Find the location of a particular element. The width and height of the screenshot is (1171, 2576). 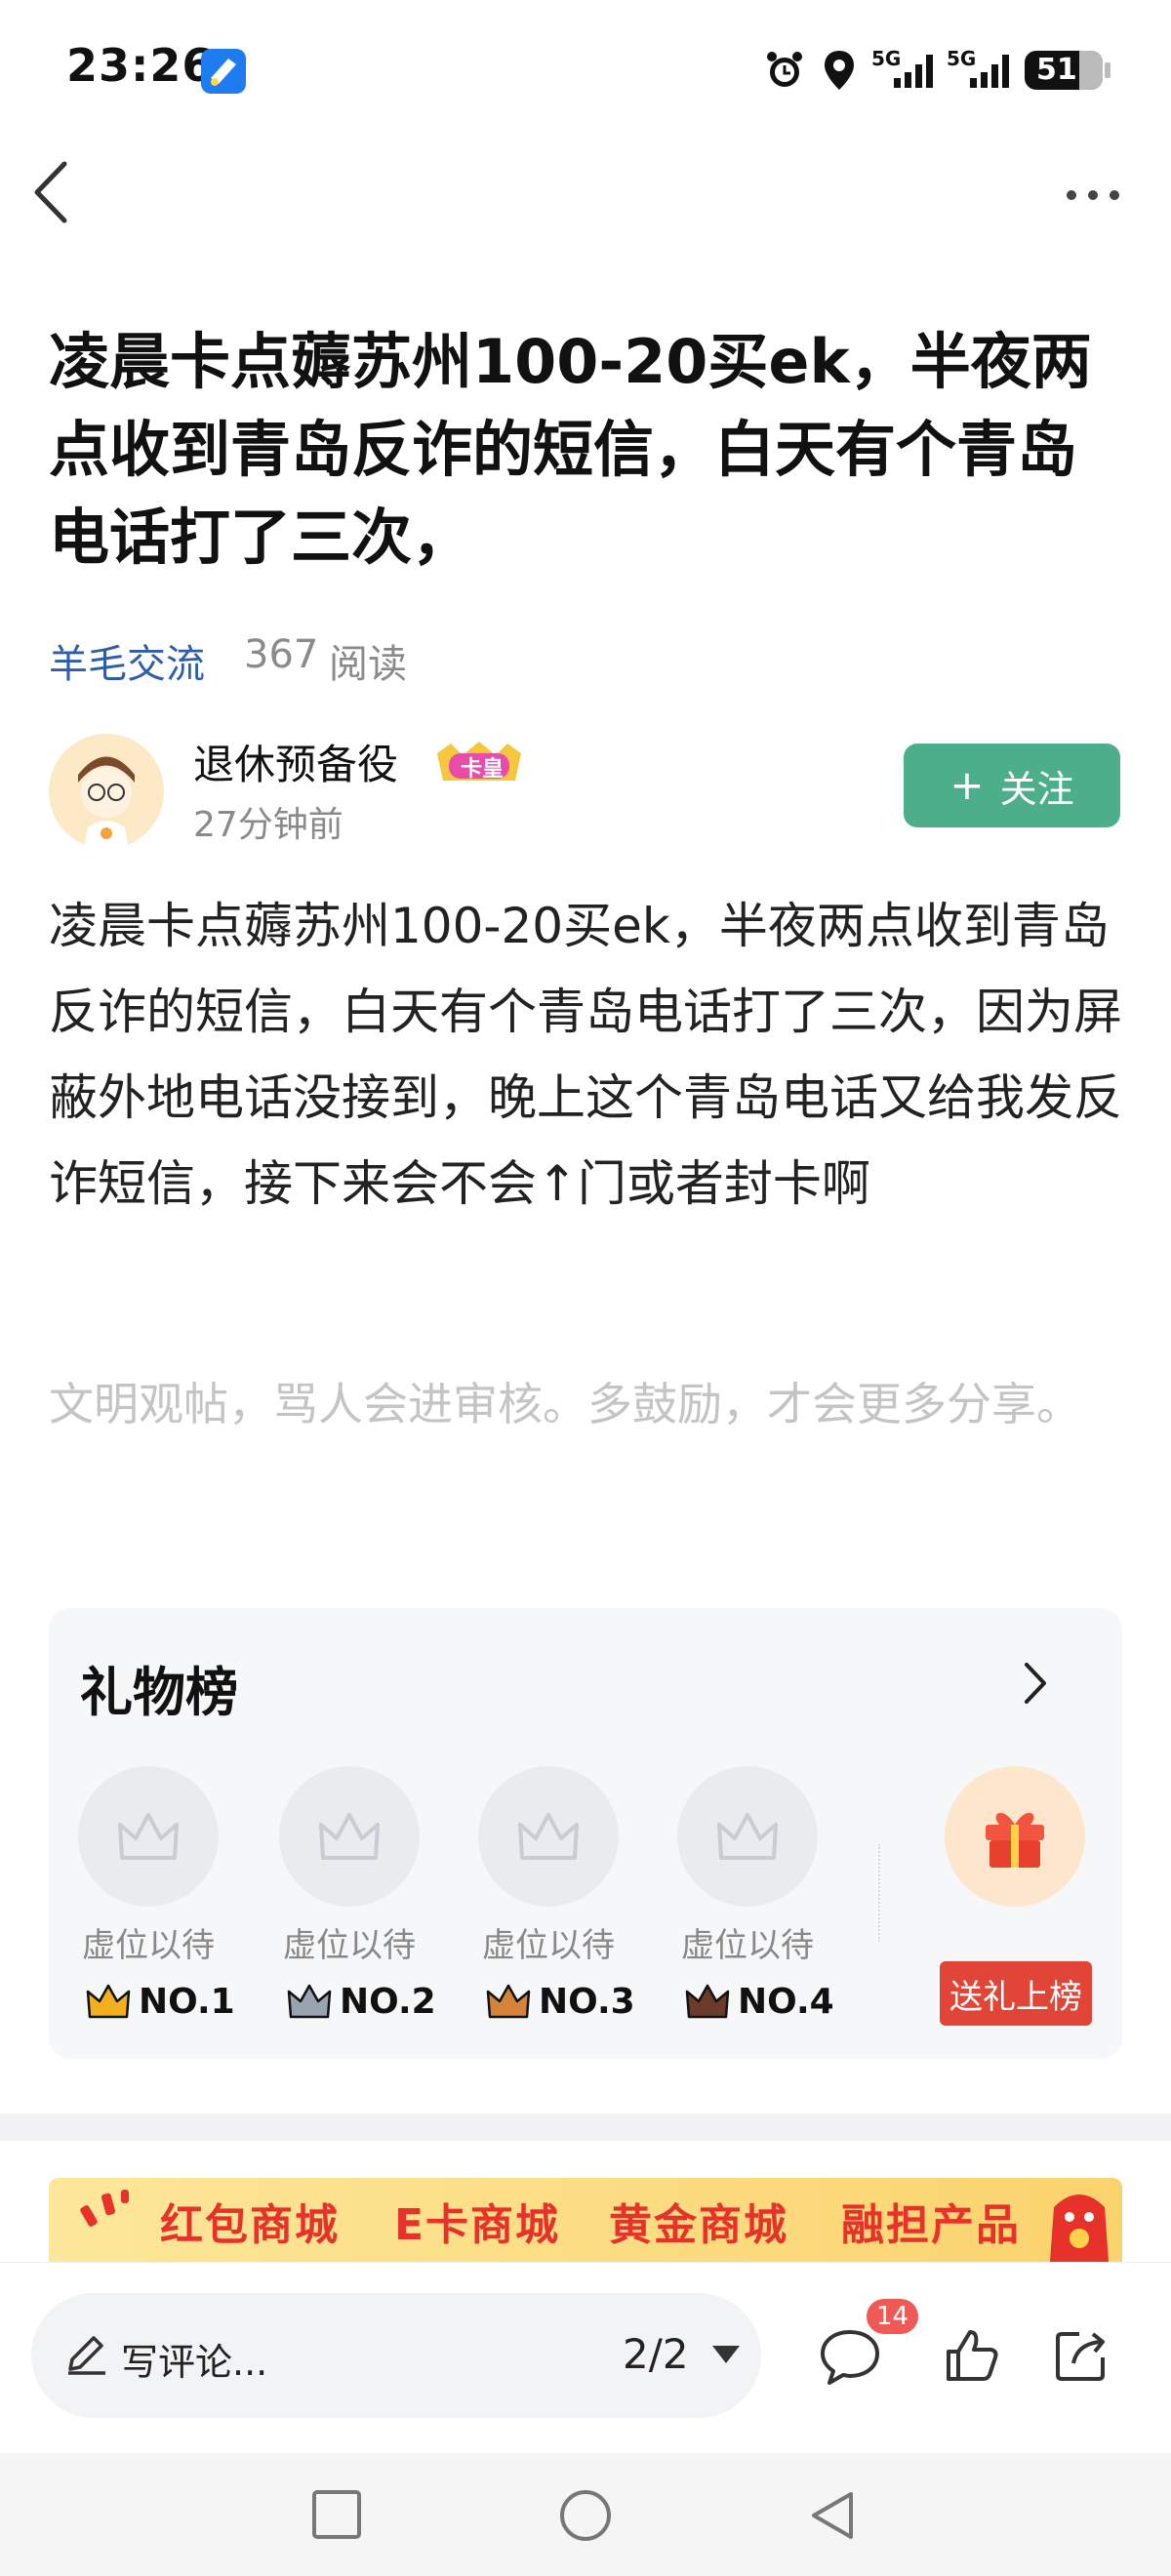

page-indicator: 2/2 is located at coordinates (656, 2354).